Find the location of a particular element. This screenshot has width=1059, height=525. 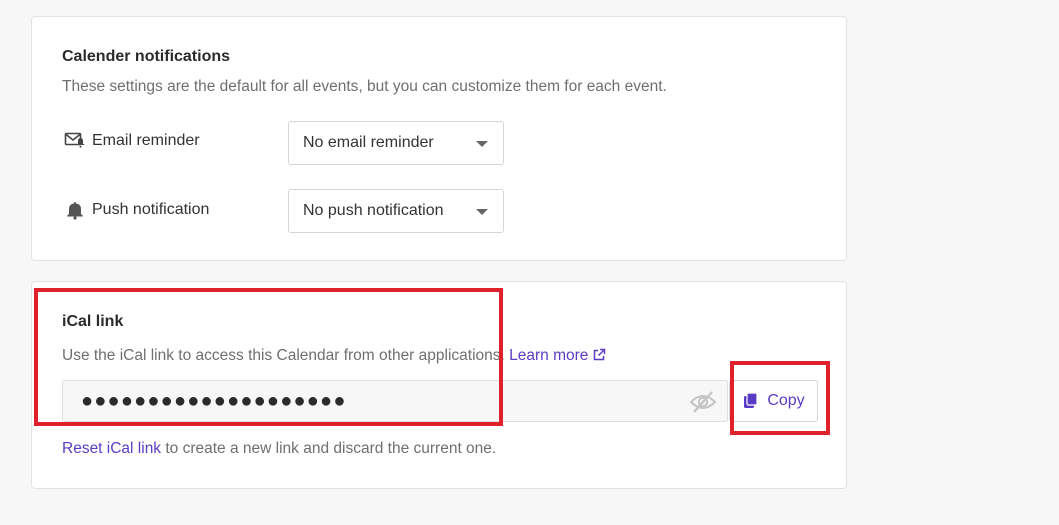

copy-button: Copy is located at coordinates (773, 401).